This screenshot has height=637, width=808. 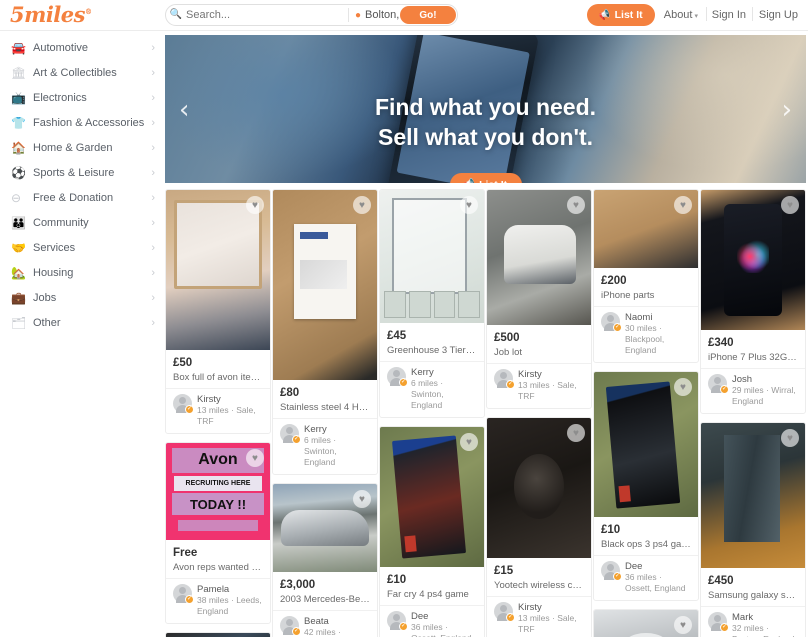 I want to click on list-it-button-hero: 📢 List It, so click(x=485, y=178).